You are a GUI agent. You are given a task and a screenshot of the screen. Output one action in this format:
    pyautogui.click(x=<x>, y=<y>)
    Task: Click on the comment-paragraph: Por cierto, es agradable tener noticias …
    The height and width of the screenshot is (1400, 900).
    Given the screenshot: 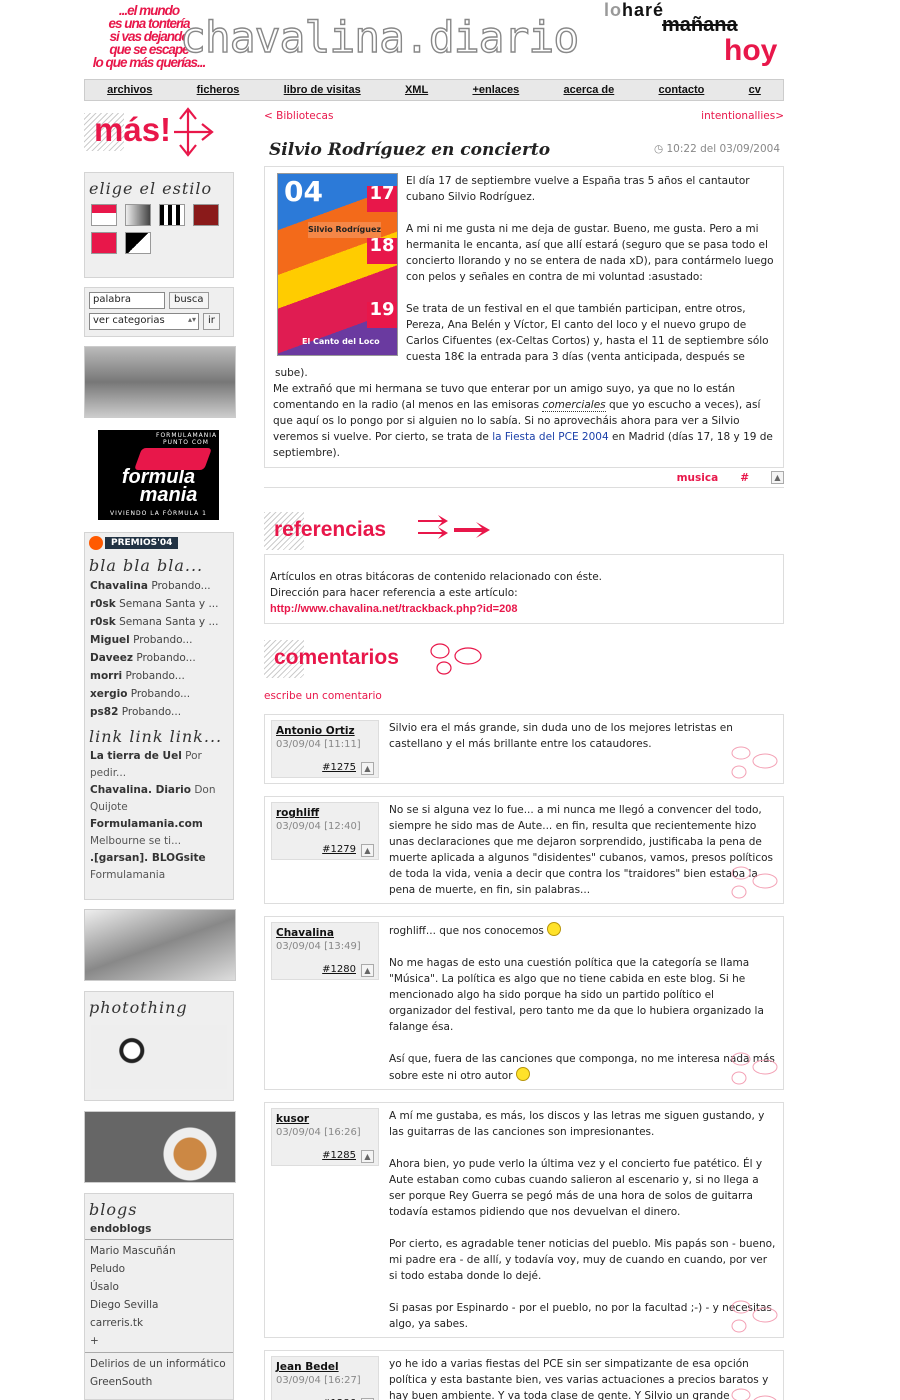 What is the action you would take?
    pyautogui.click(x=582, y=1260)
    